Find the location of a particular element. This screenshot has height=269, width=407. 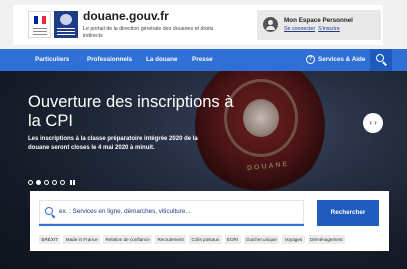

dgddi-logo is located at coordinates (66, 24).